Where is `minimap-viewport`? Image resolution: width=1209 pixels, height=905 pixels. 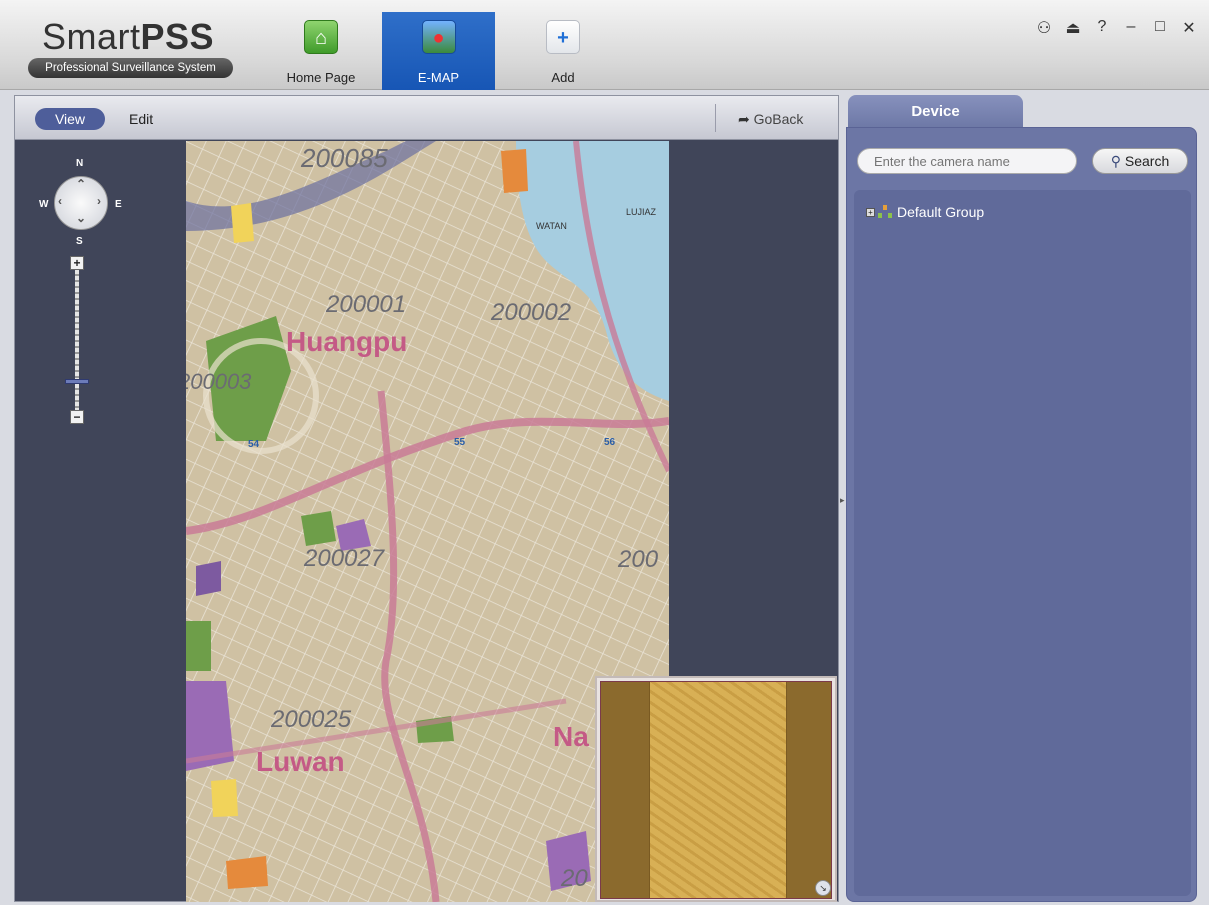 minimap-viewport is located at coordinates (718, 790).